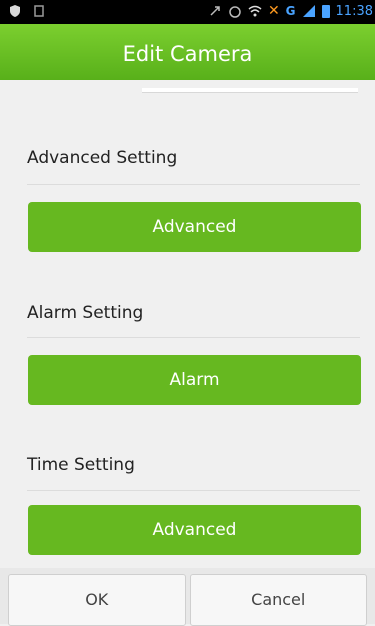  I want to click on cancel-button: Cancel, so click(278, 600).